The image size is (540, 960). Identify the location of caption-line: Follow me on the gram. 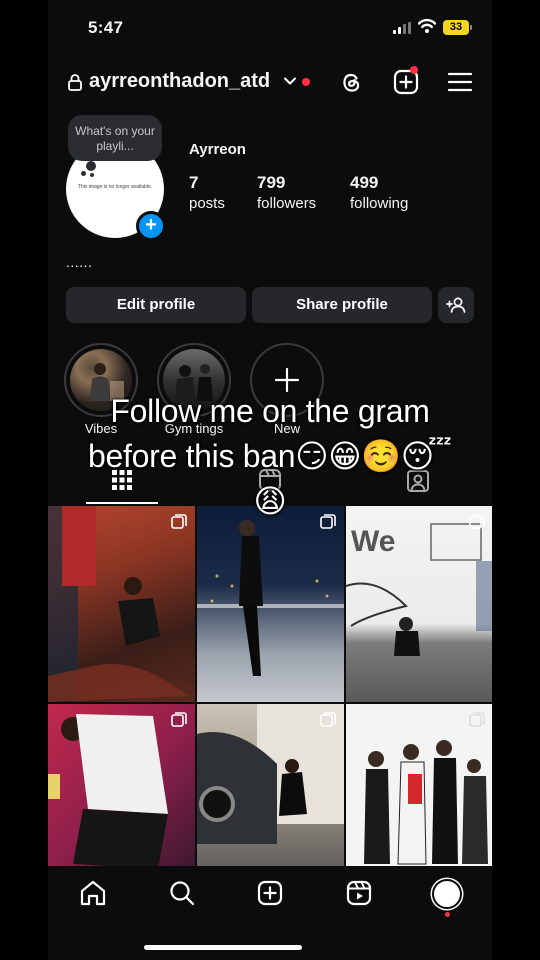
(270, 411).